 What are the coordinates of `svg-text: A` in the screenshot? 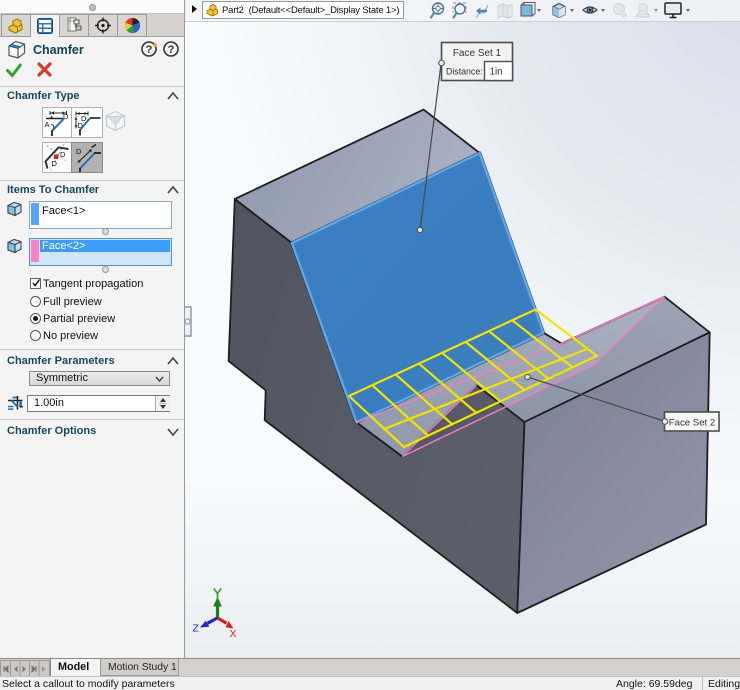 It's located at (47, 124).